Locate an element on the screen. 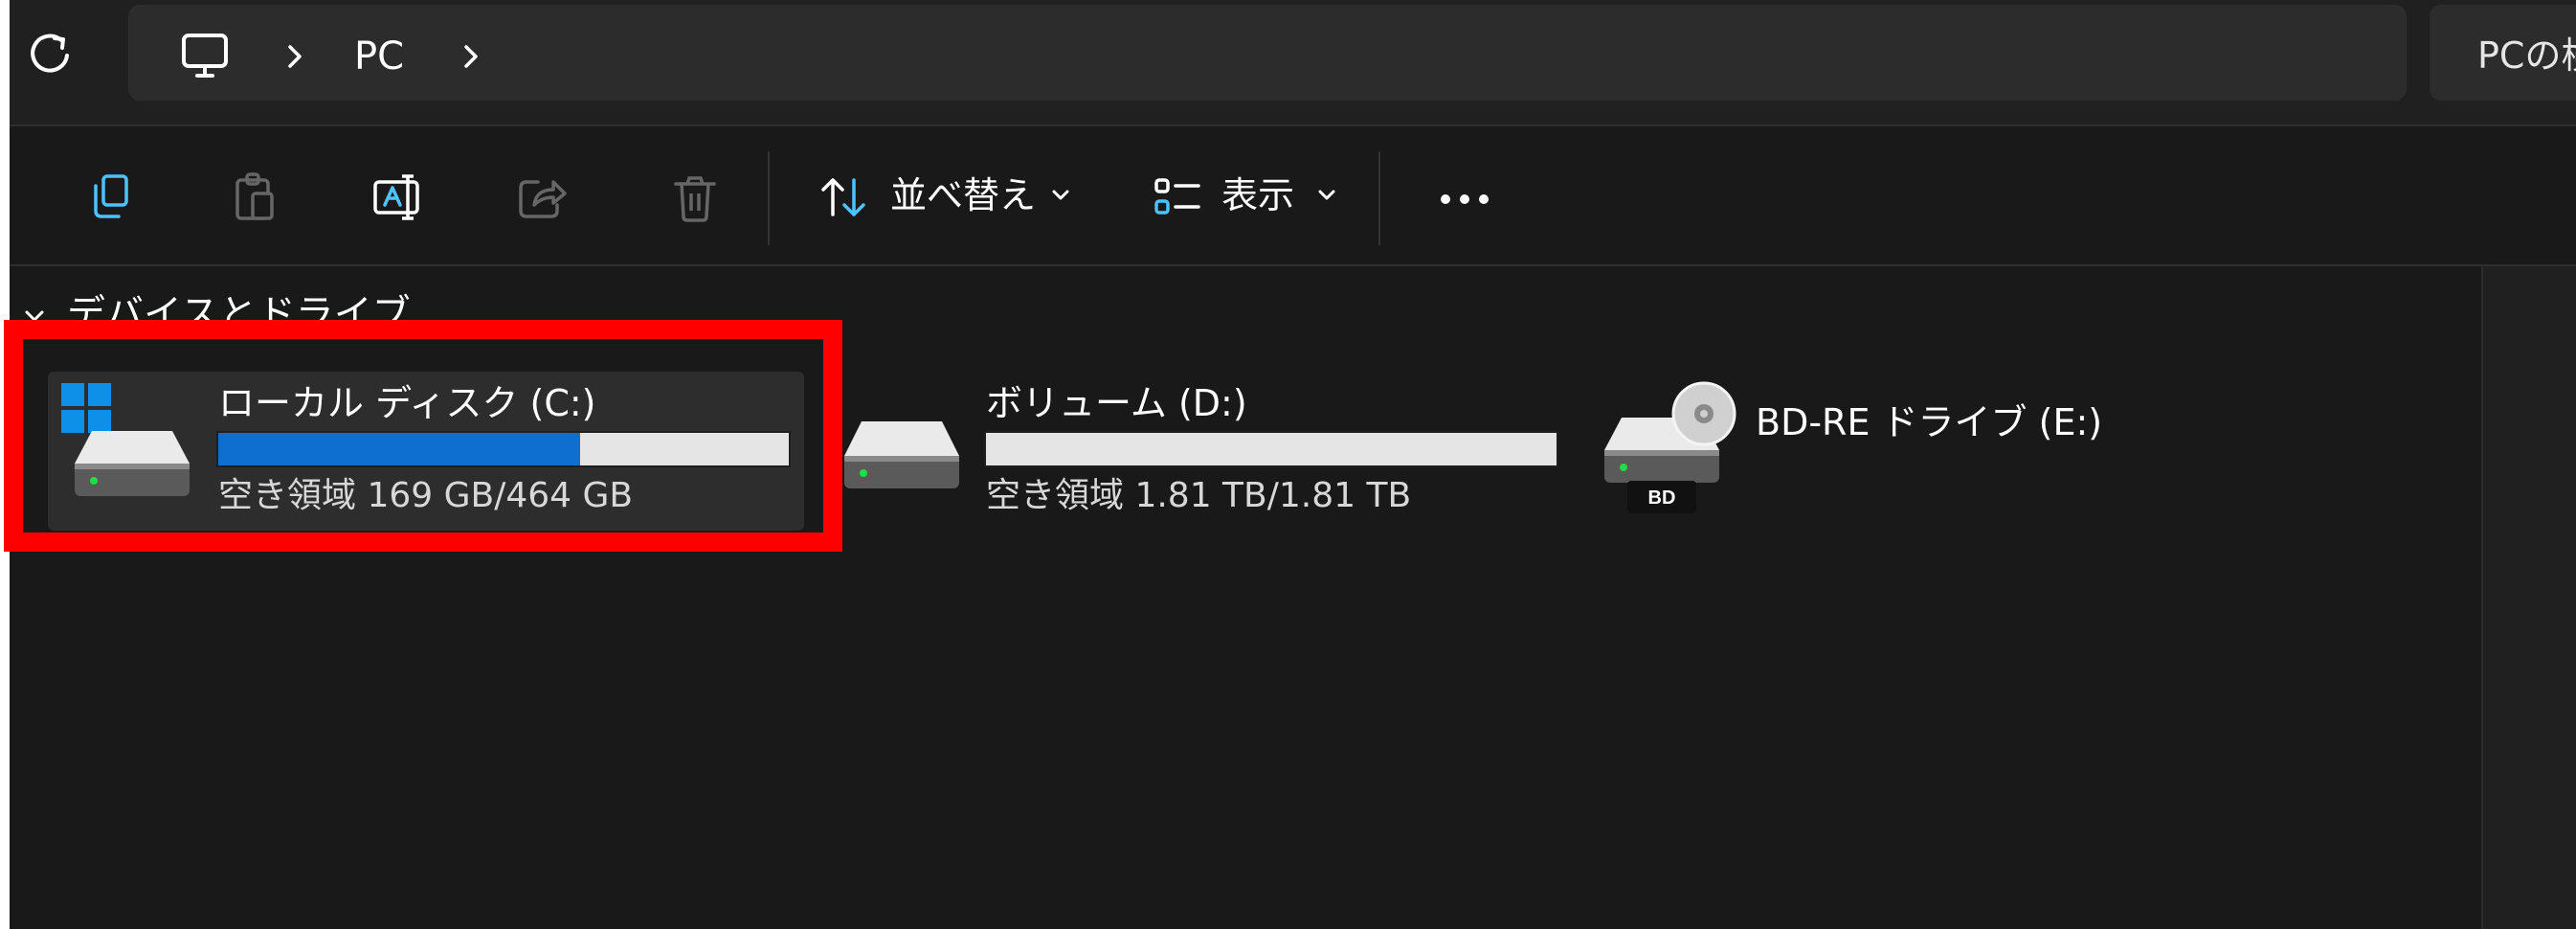 The height and width of the screenshot is (929, 2576). drive-e-name: BD-RE ドライブ (E:) is located at coordinates (1929, 422).